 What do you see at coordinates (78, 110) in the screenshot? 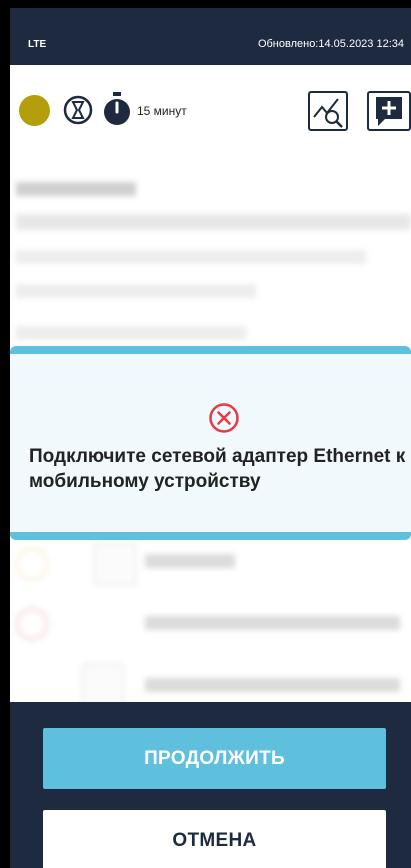
I see `hourglass-icon` at bounding box center [78, 110].